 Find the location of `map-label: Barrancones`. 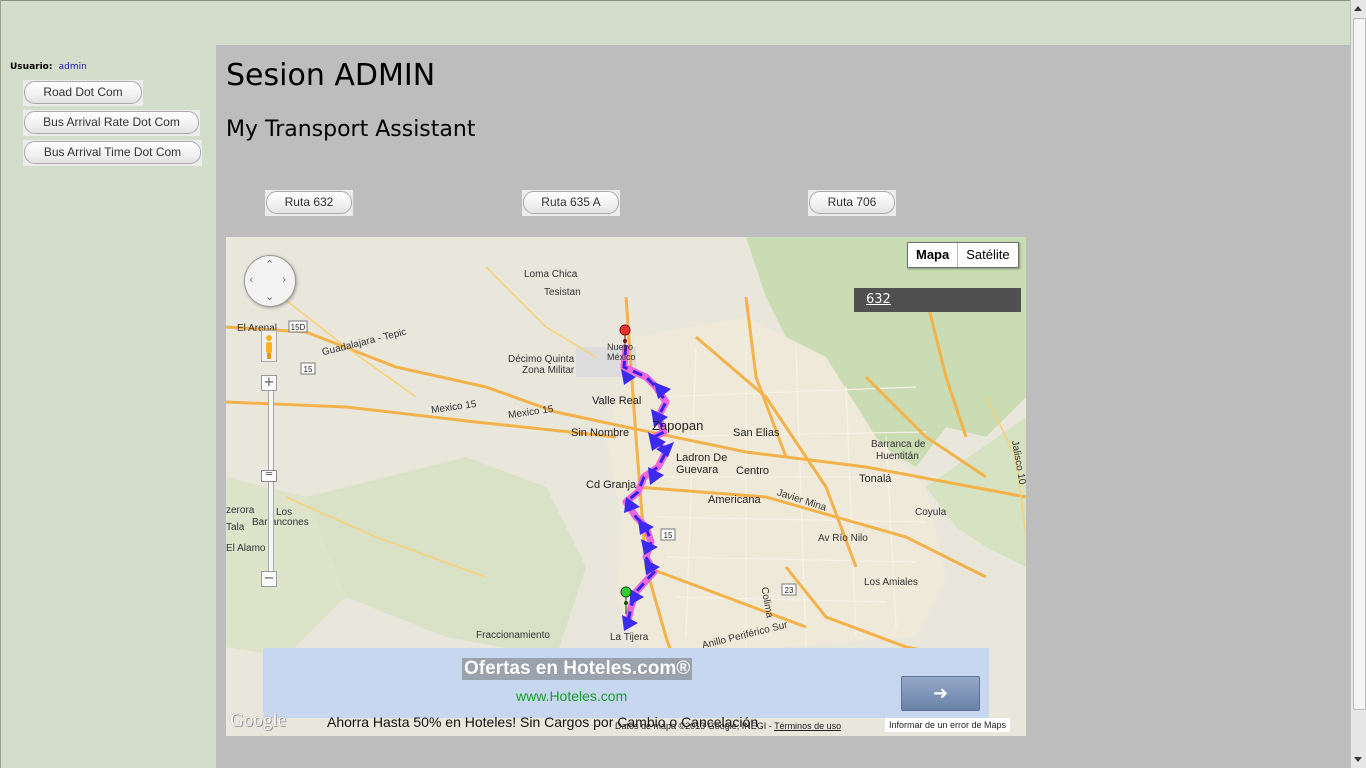

map-label: Barrancones is located at coordinates (280, 522).